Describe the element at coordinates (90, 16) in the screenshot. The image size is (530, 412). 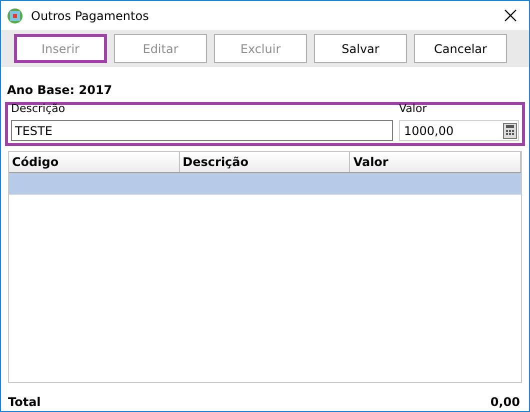
I see `window-title: Outros Pagamentos` at that location.